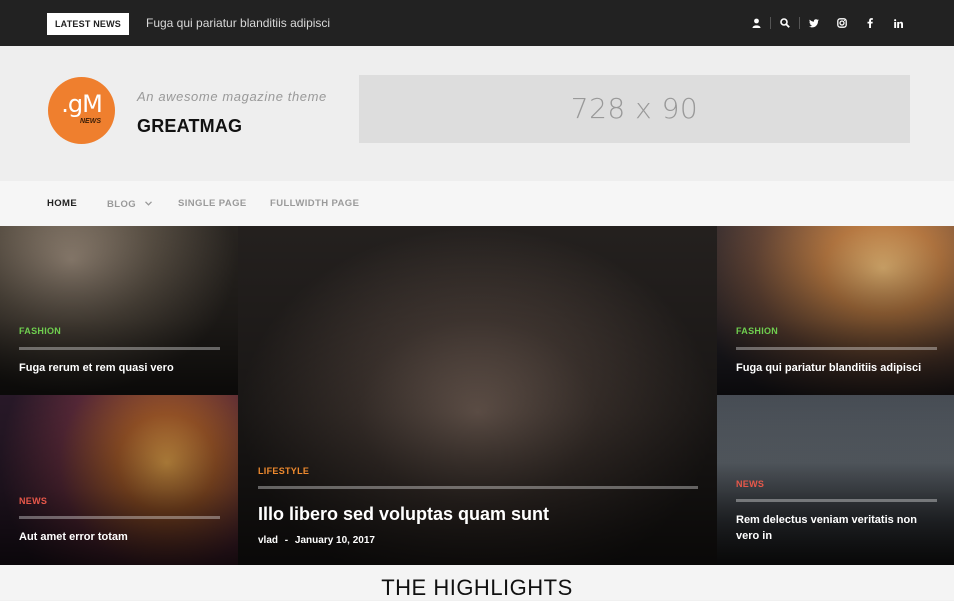 This screenshot has height=601, width=954. I want to click on site-logo: .gM NEWS, so click(81, 110).